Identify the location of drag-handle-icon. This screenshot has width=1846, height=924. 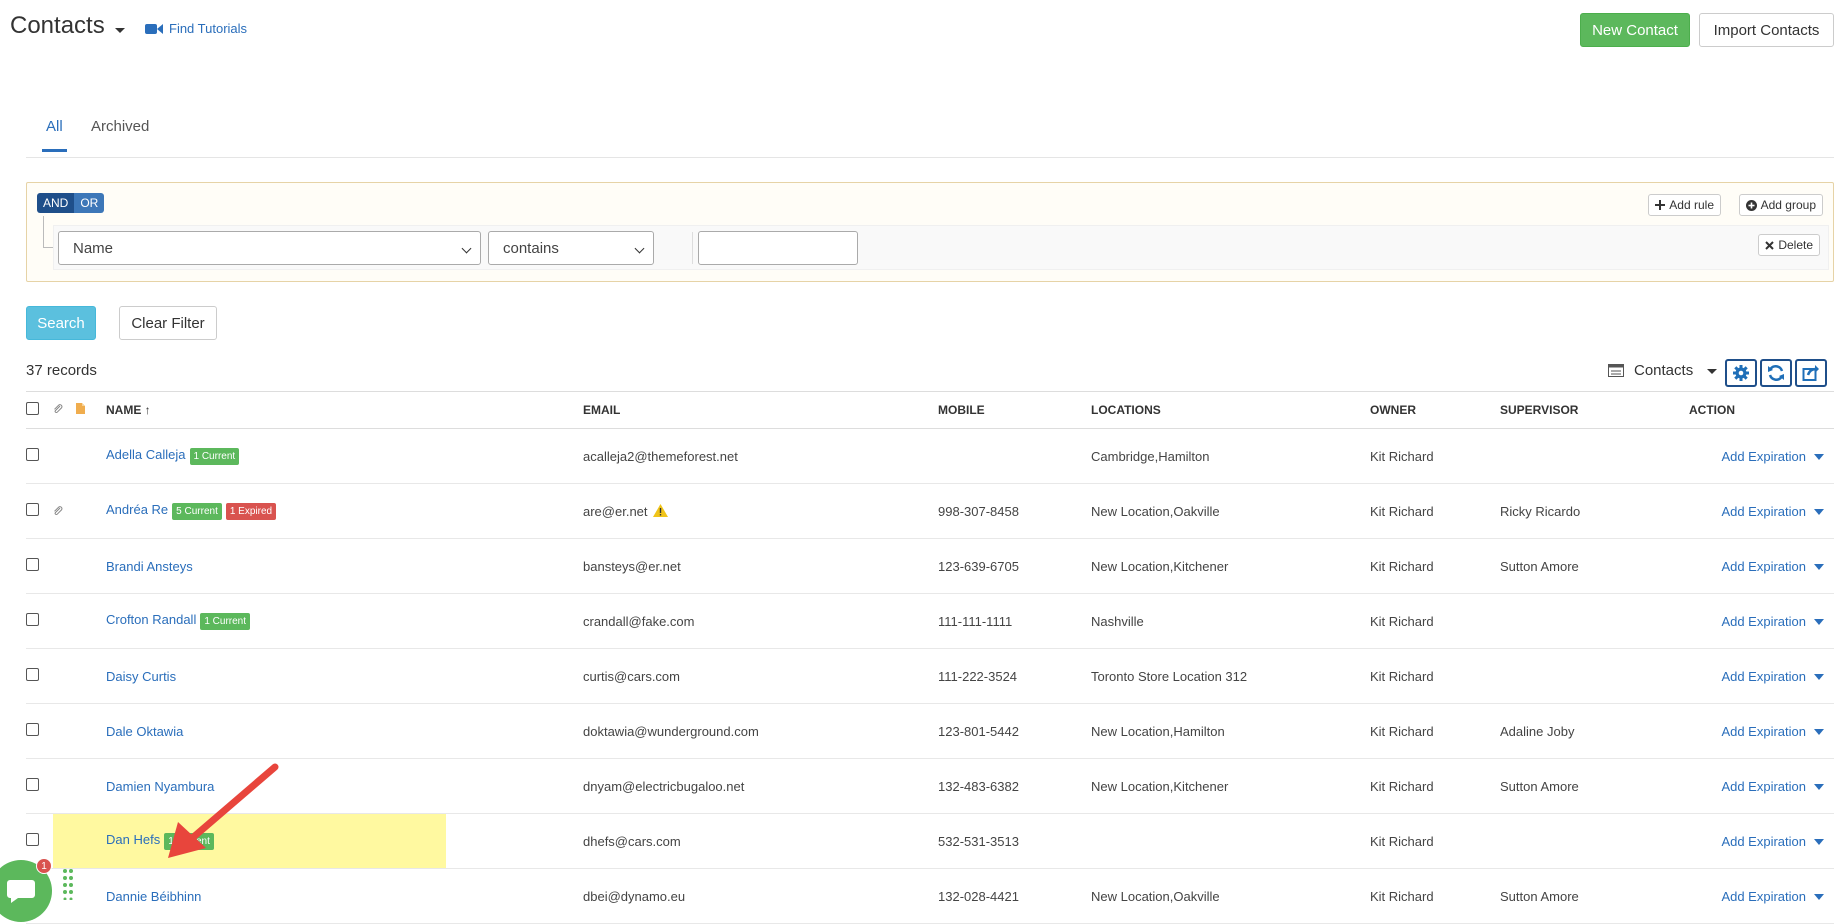
(68, 884).